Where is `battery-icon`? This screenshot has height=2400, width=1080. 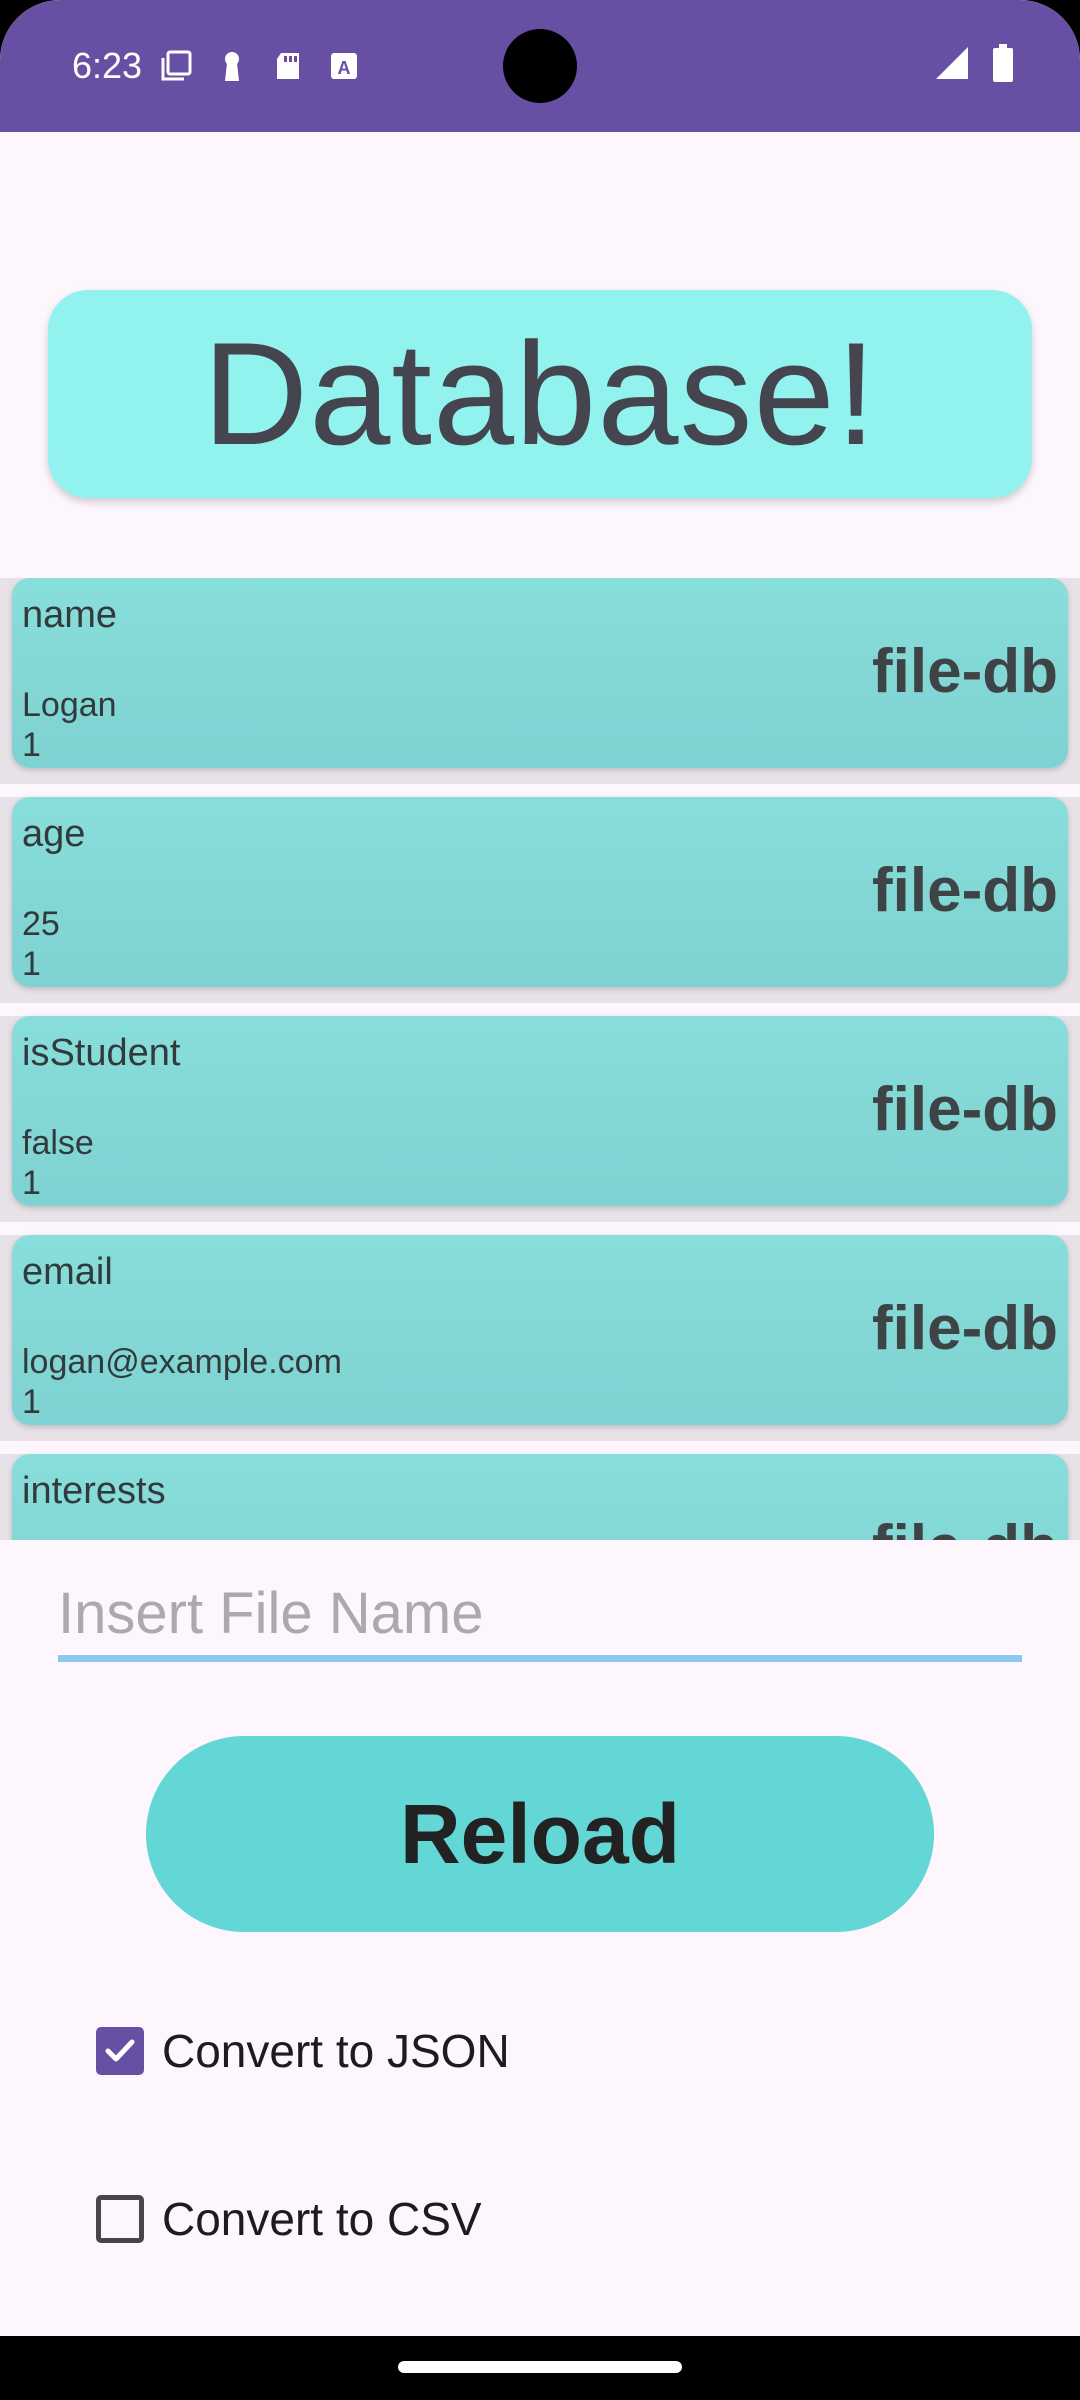 battery-icon is located at coordinates (1003, 65).